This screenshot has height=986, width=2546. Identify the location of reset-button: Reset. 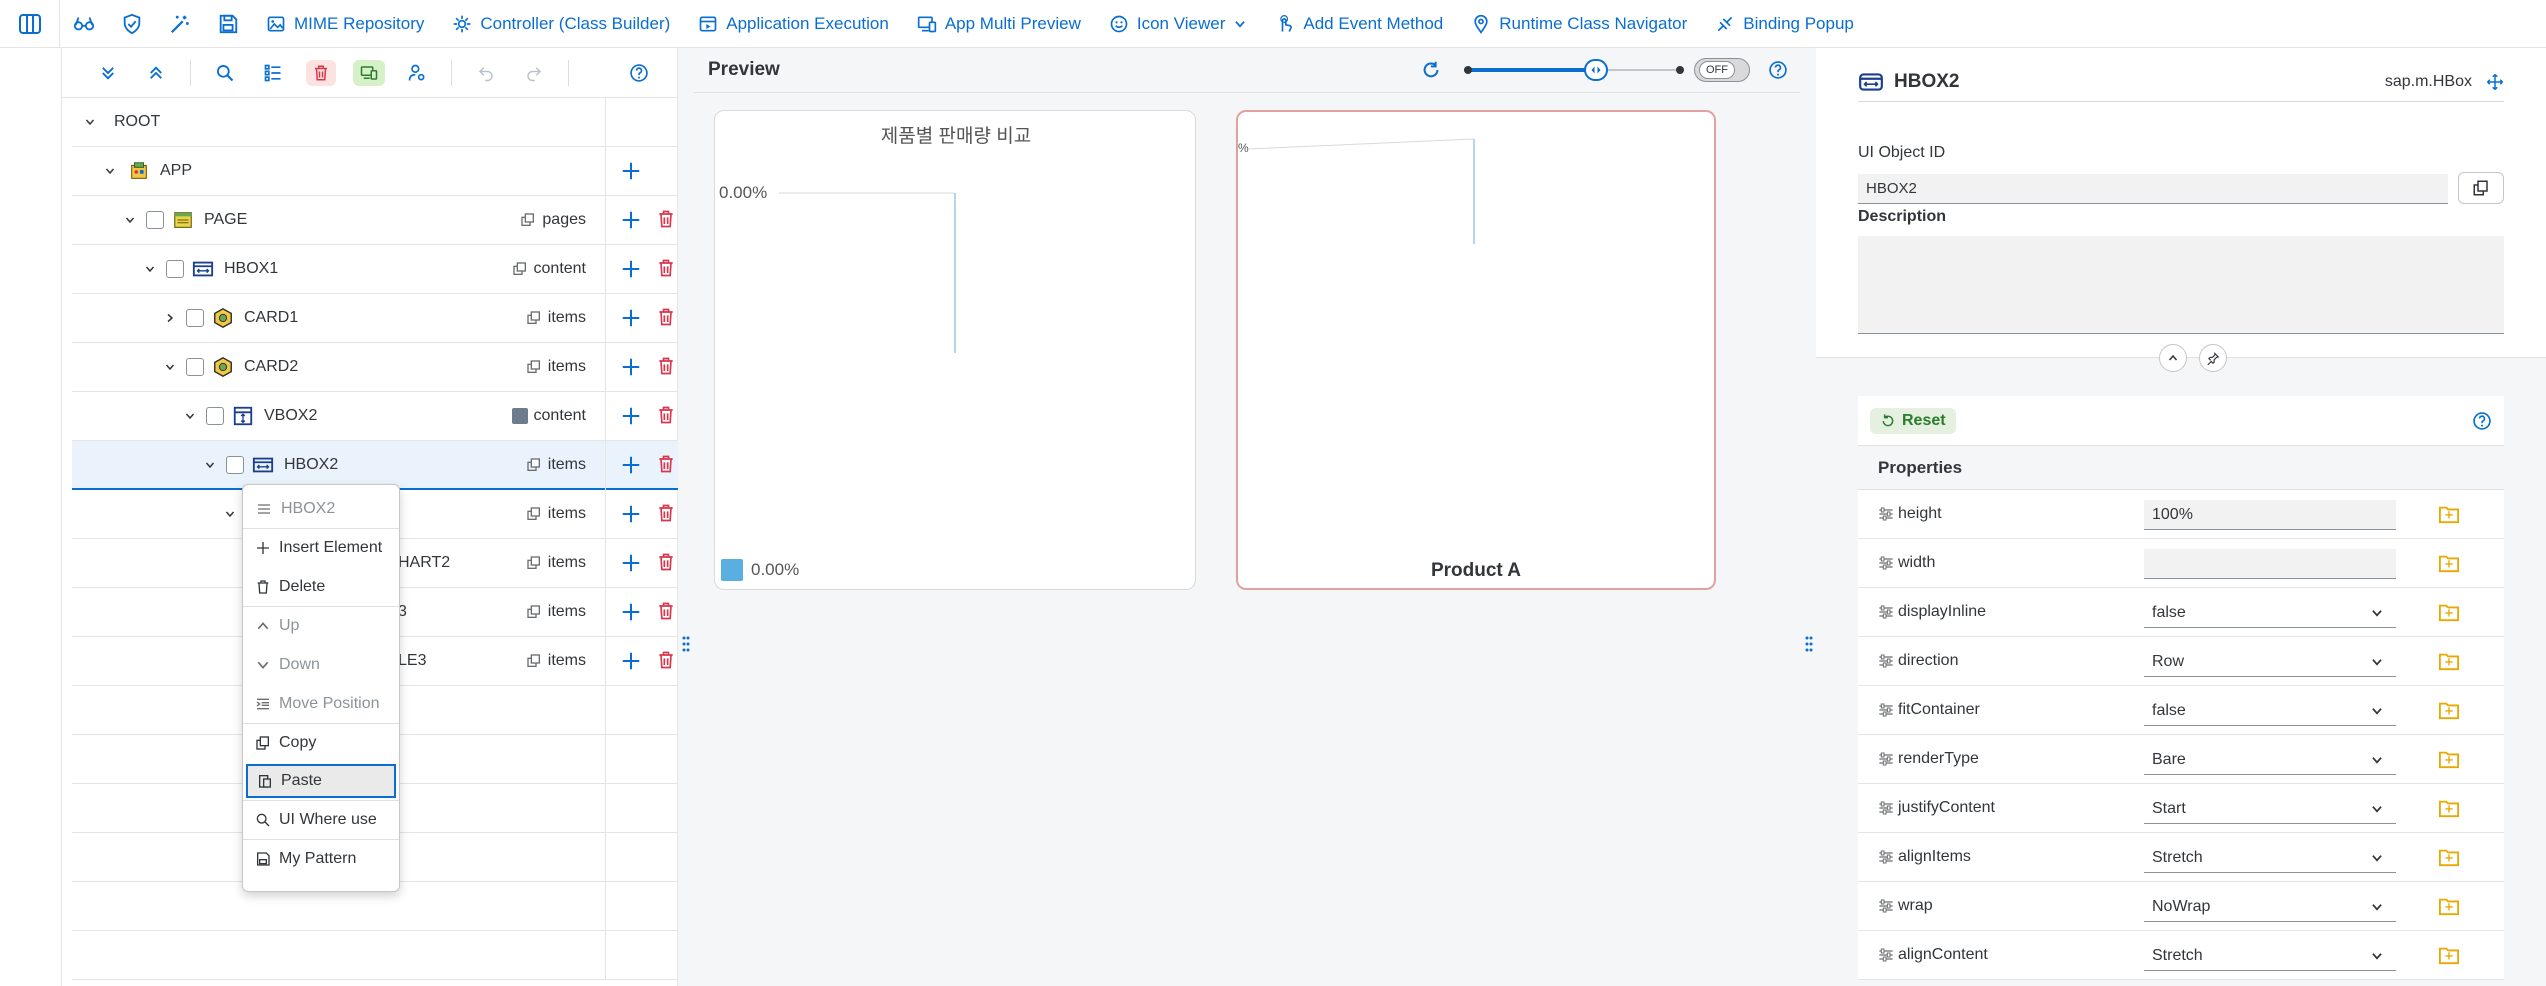
(1913, 420).